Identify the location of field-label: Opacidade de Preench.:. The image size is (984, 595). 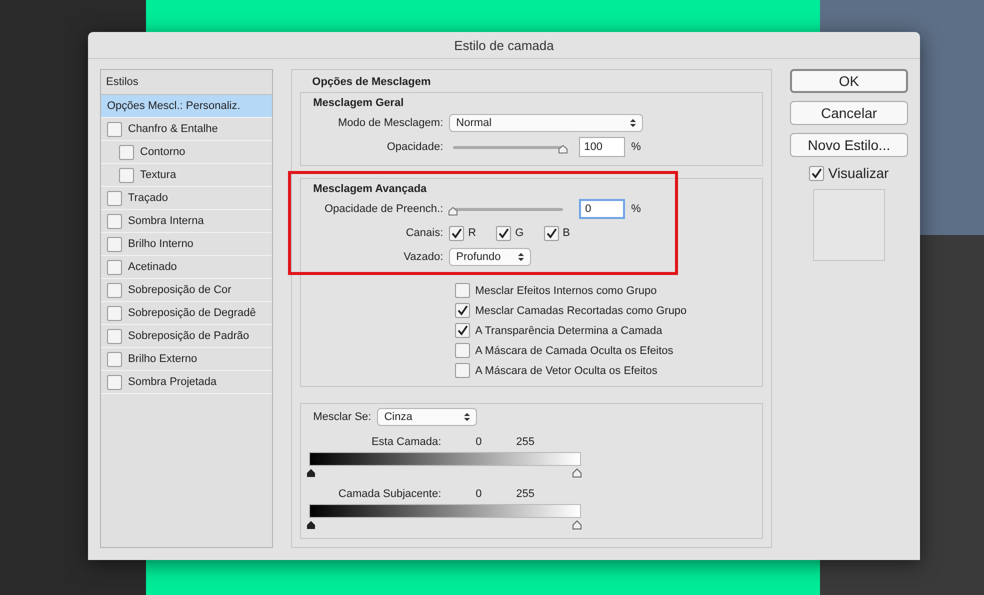
(384, 209).